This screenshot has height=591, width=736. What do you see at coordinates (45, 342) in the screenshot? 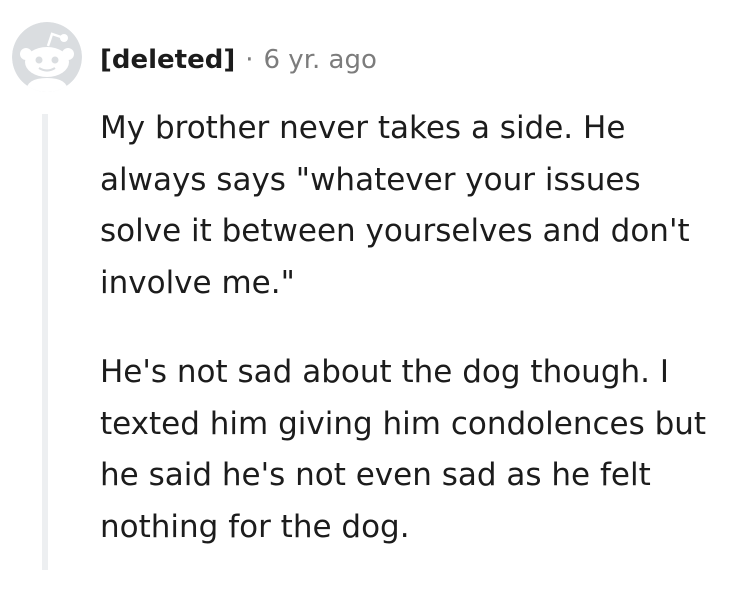
I see `thread-collapse-line` at bounding box center [45, 342].